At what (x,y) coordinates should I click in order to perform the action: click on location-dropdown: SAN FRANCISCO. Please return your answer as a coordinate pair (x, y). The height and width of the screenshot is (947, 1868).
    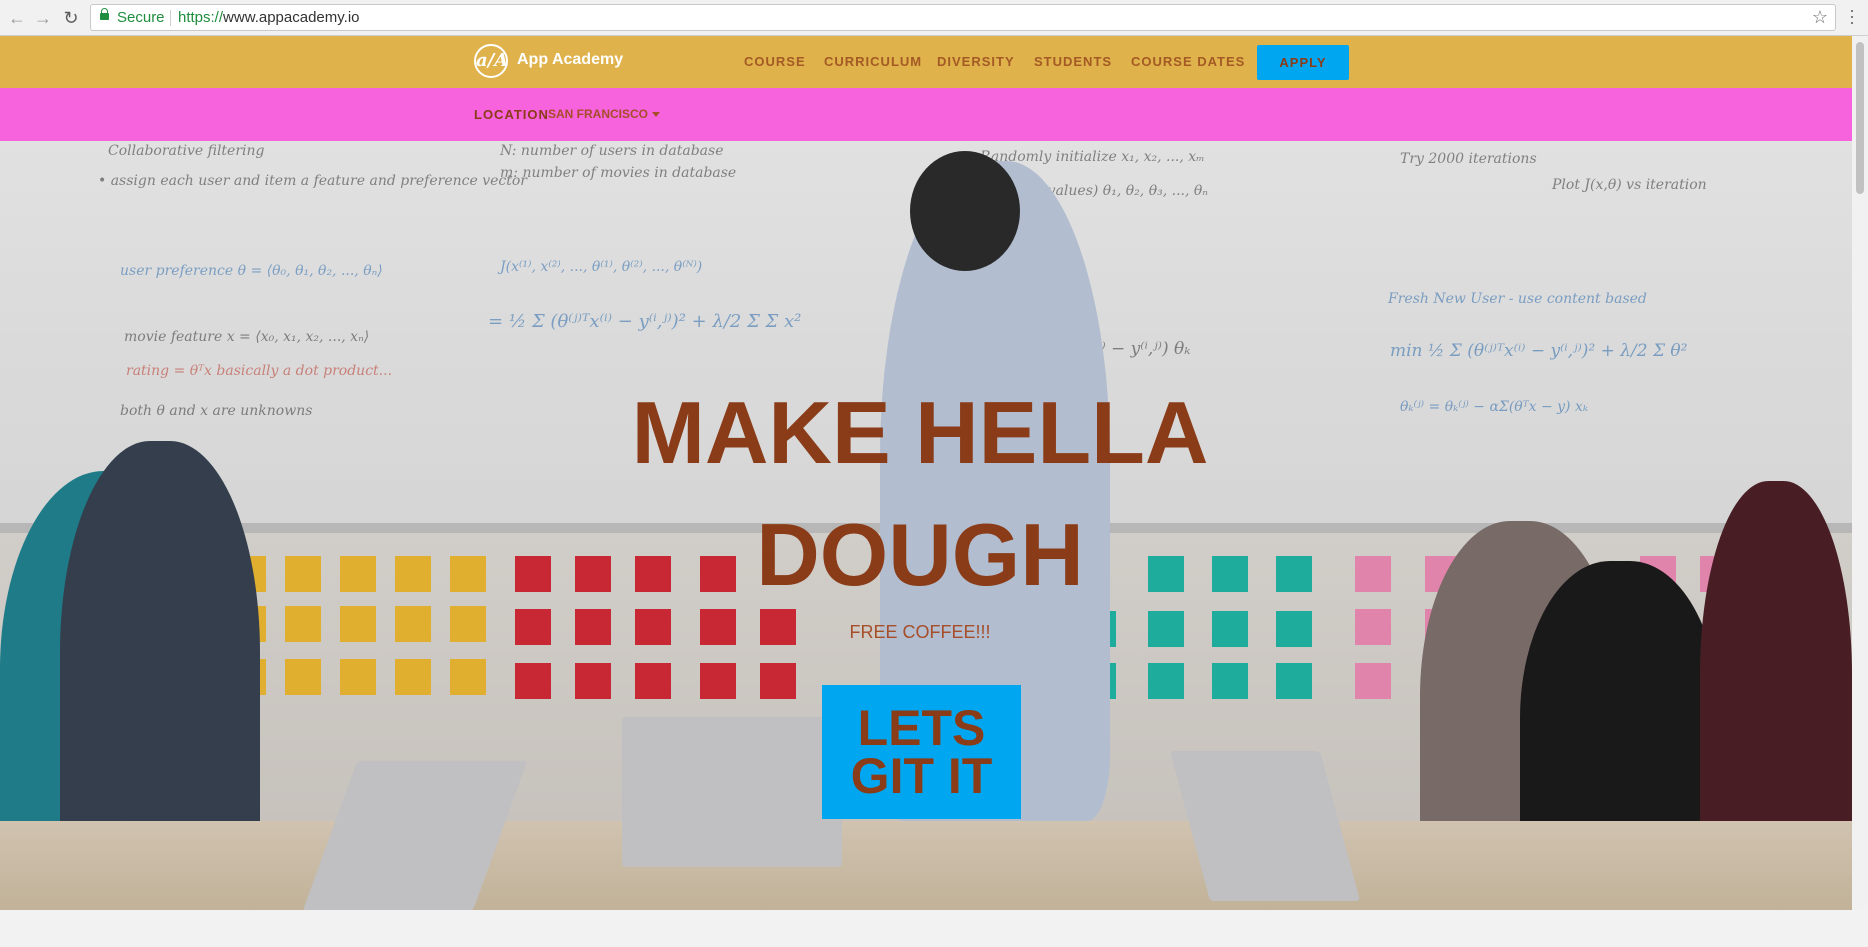
    Looking at the image, I should click on (604, 114).